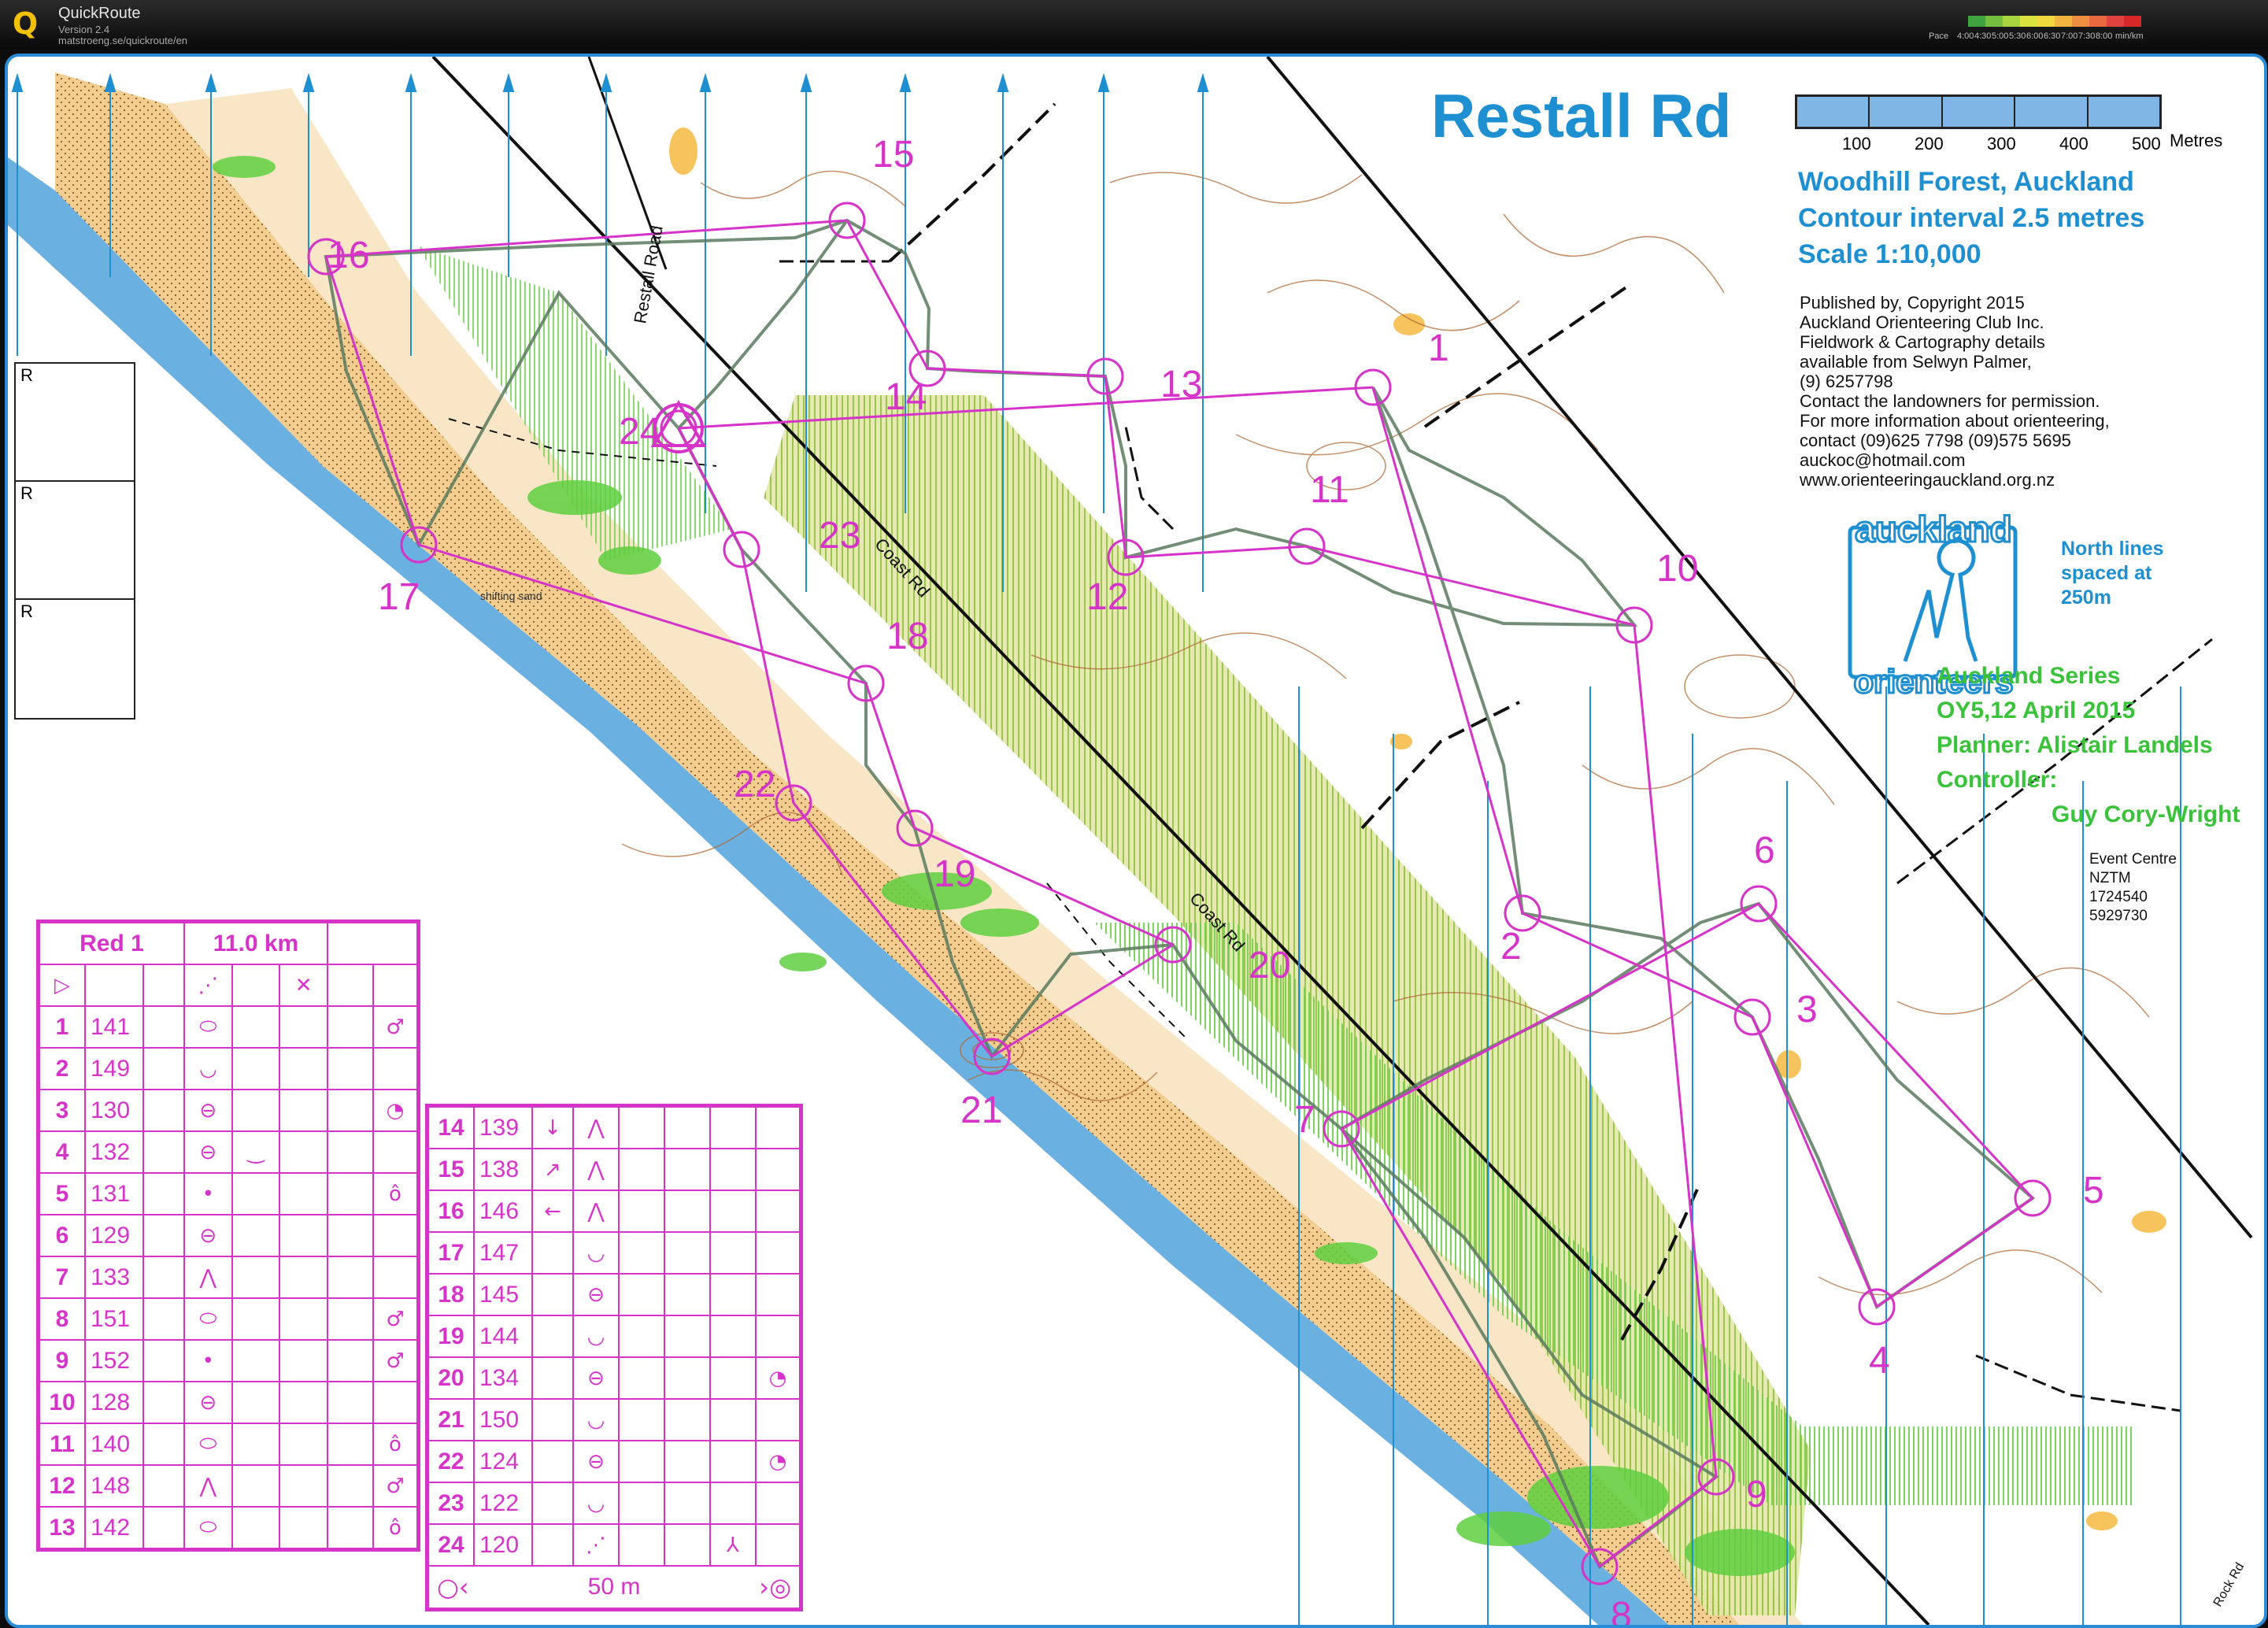  Describe the element at coordinates (399, 597) in the screenshot. I see `control-number-17: 17` at that location.